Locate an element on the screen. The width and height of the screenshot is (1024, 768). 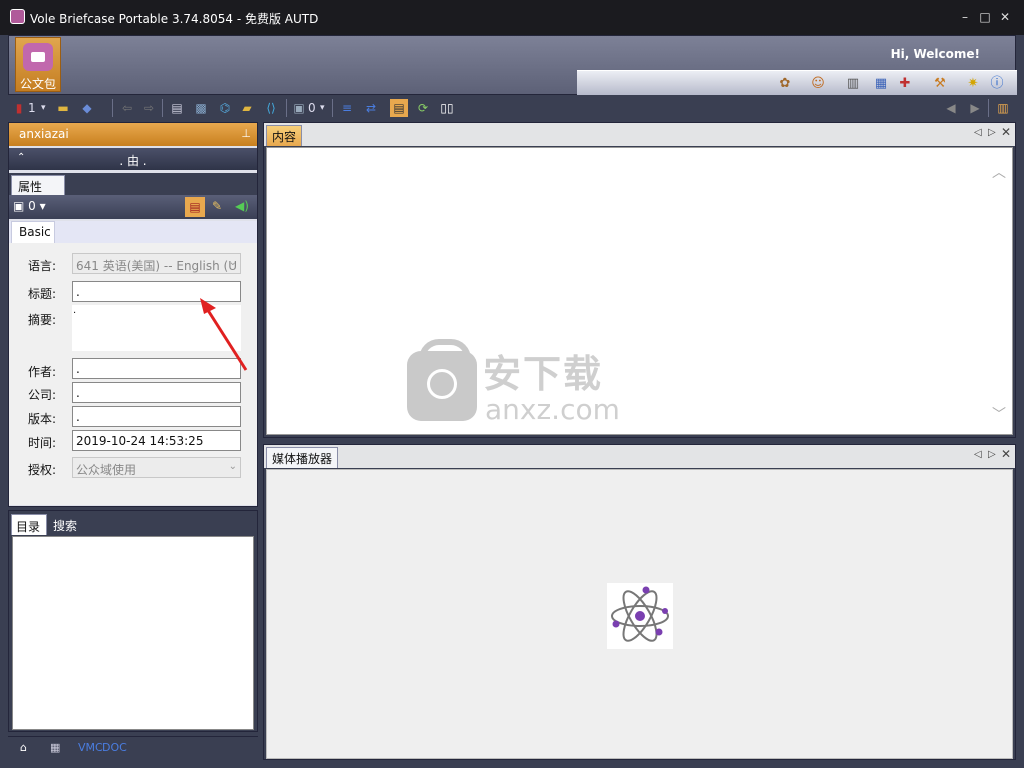
calendar-small-icon: ▦ is located at coordinates (55, 747).